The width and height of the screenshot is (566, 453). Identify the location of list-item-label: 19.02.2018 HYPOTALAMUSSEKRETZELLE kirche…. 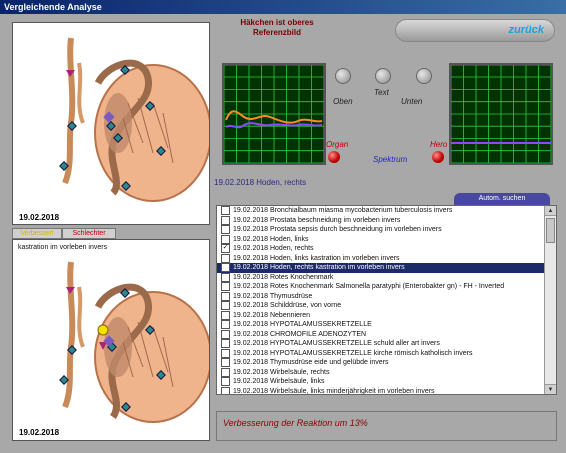
(353, 353).